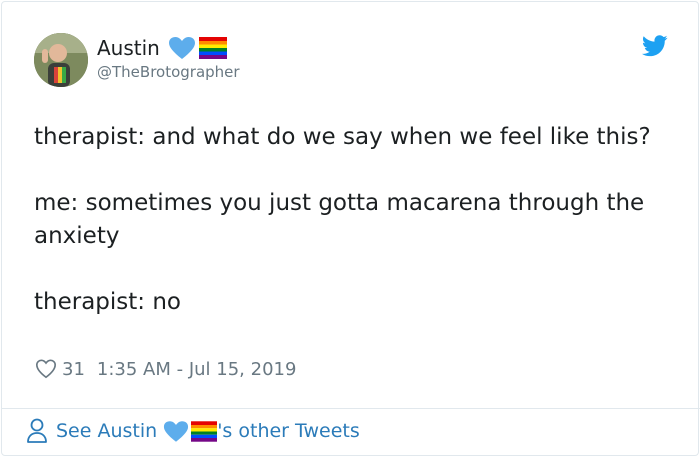 The width and height of the screenshot is (700, 457). Describe the element at coordinates (128, 48) in the screenshot. I see `display-name: Austin` at that location.